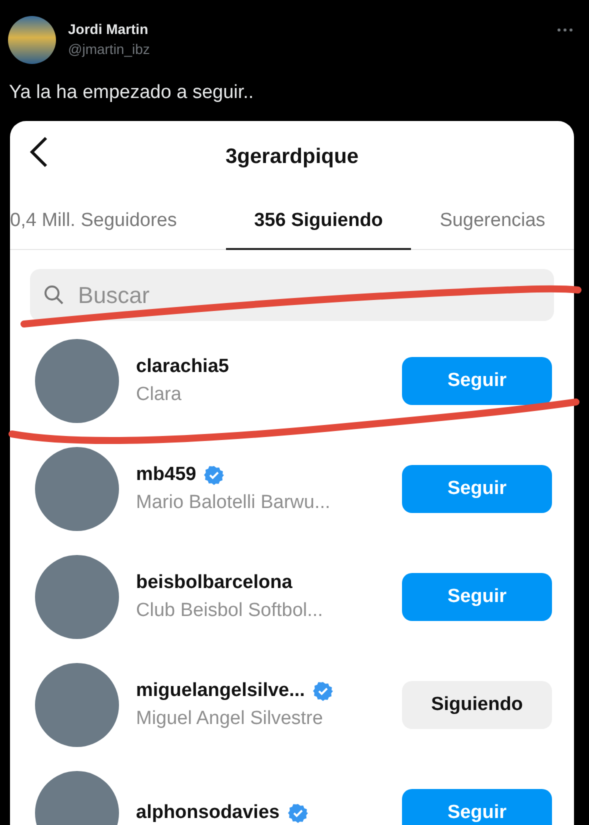 The height and width of the screenshot is (825, 589). I want to click on more-icon, so click(565, 30).